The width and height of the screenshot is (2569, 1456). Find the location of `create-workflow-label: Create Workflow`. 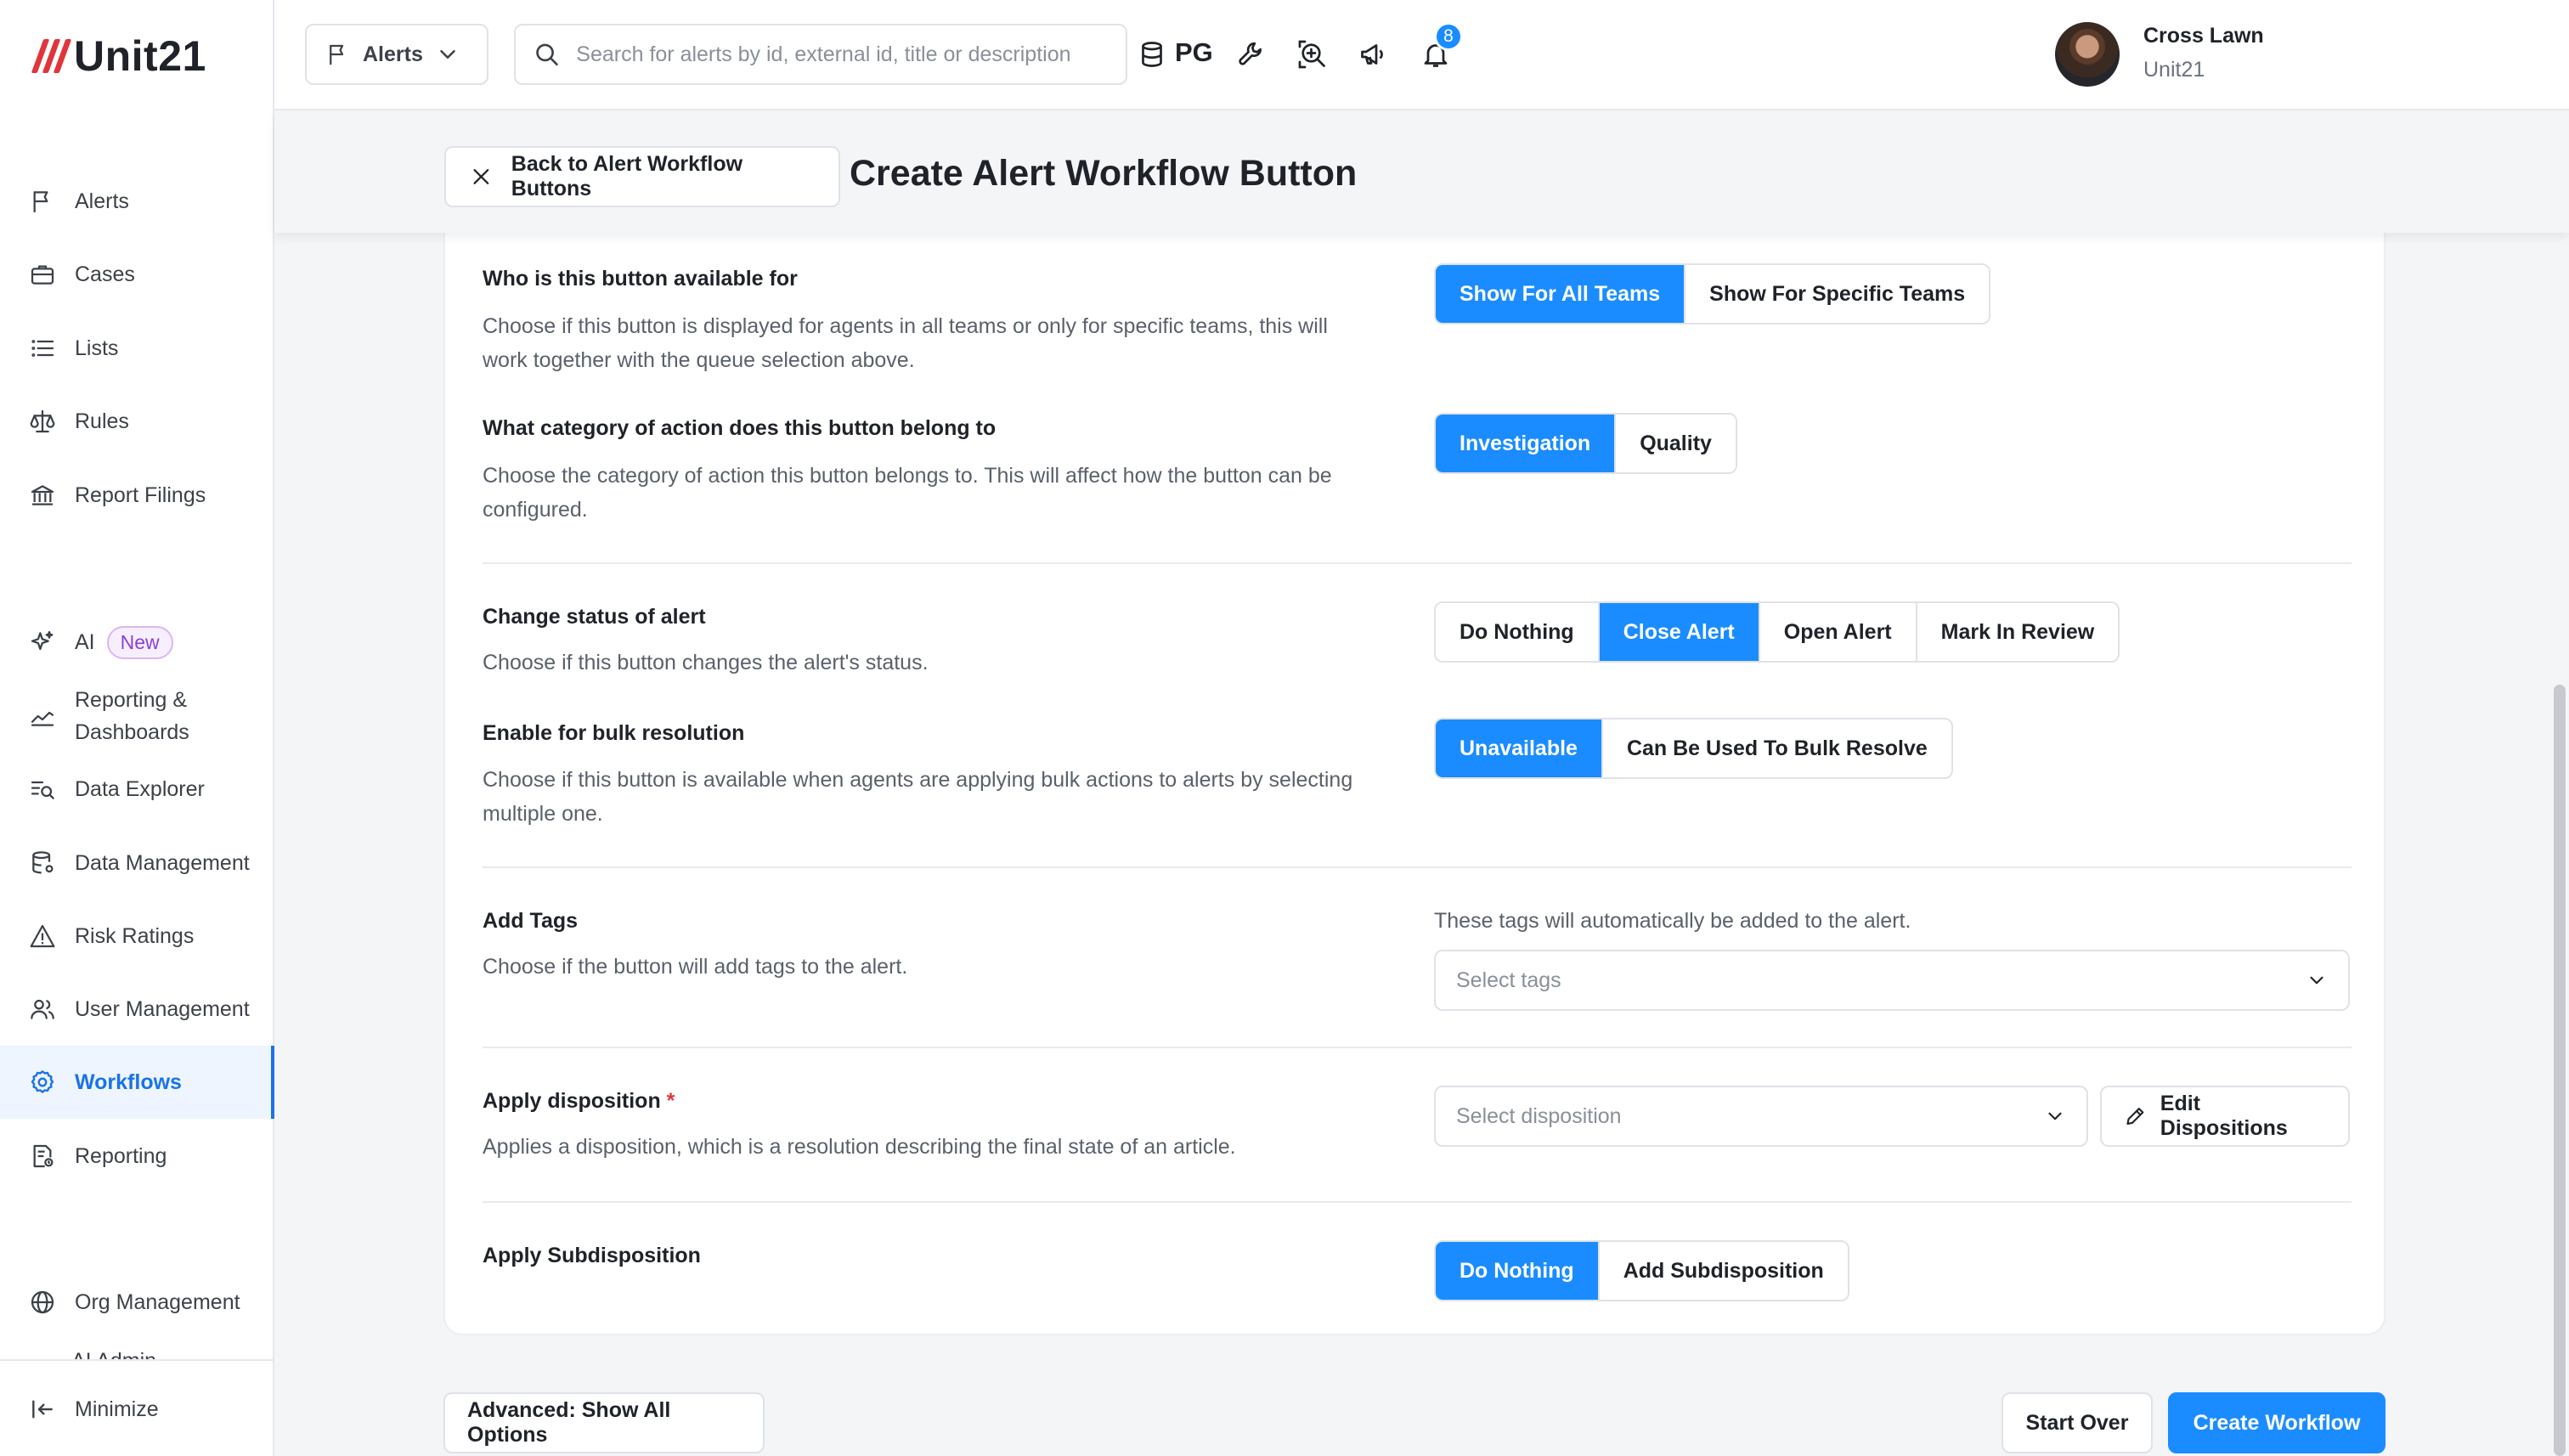

create-workflow-label: Create Workflow is located at coordinates (2277, 1422).